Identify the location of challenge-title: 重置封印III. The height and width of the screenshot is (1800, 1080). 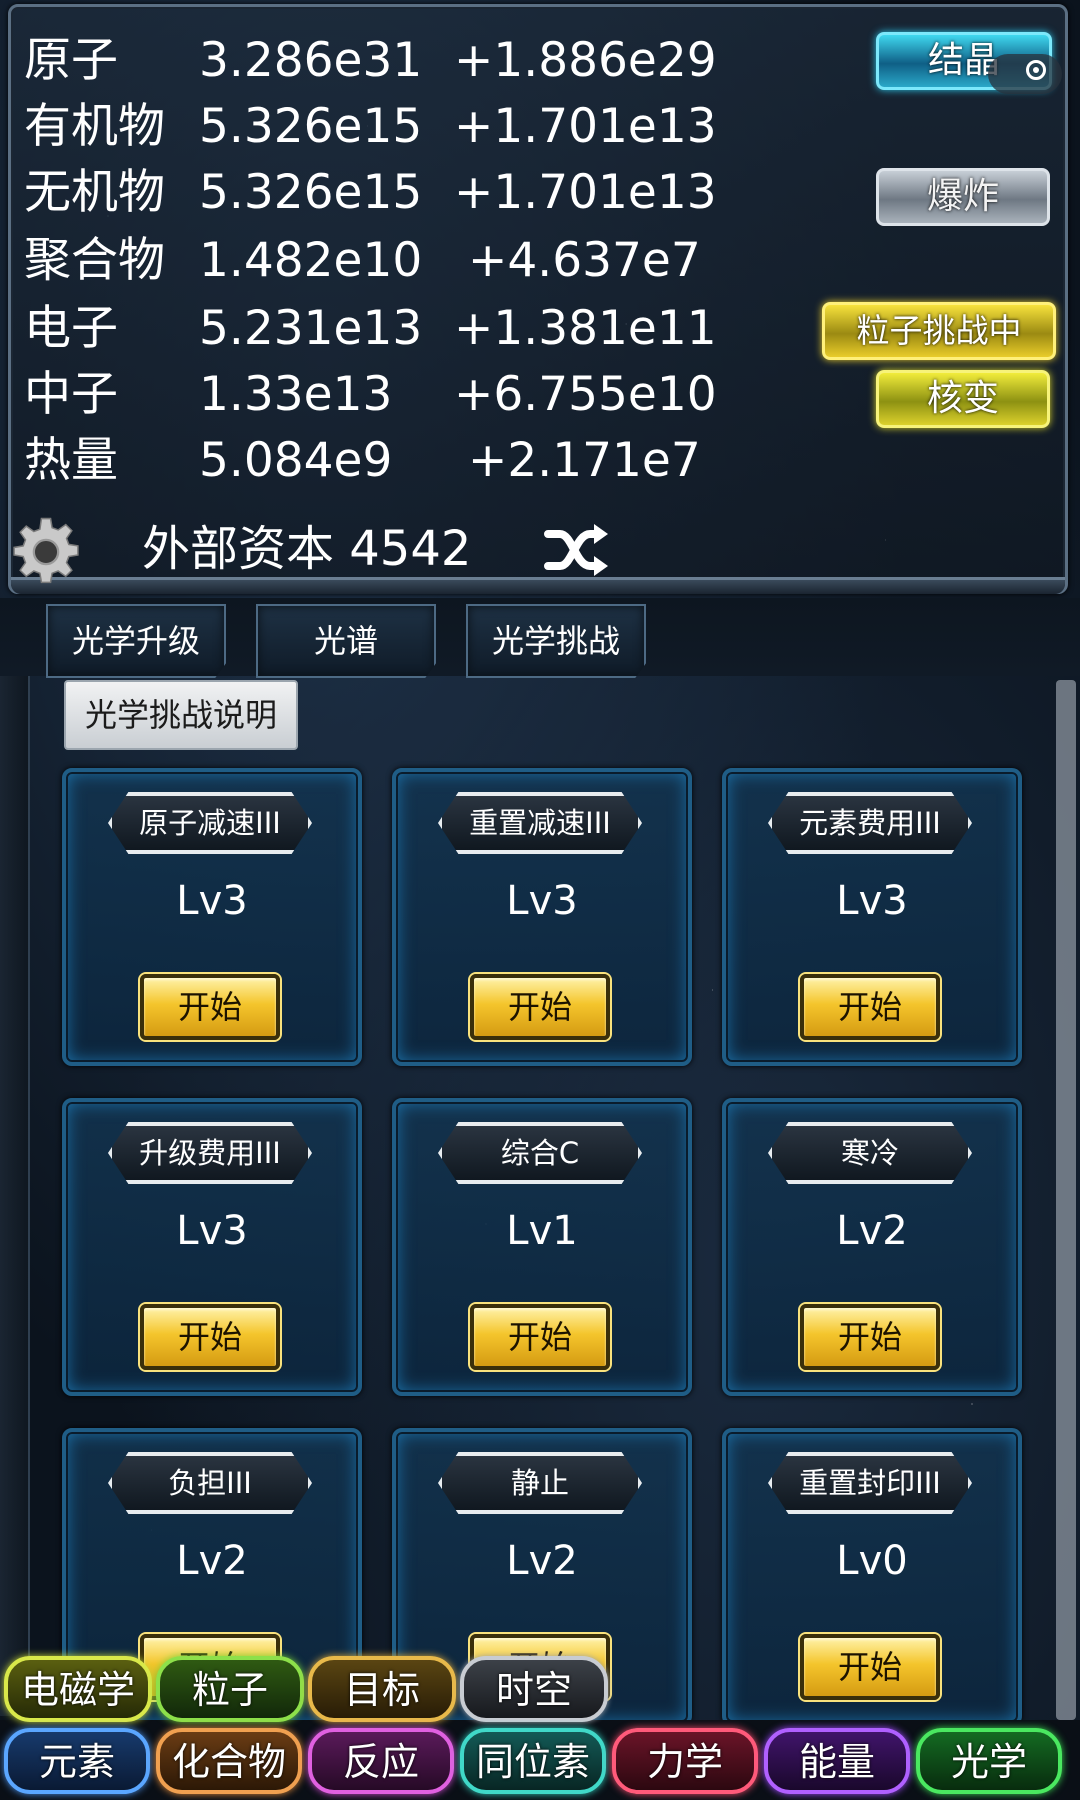
(870, 1483).